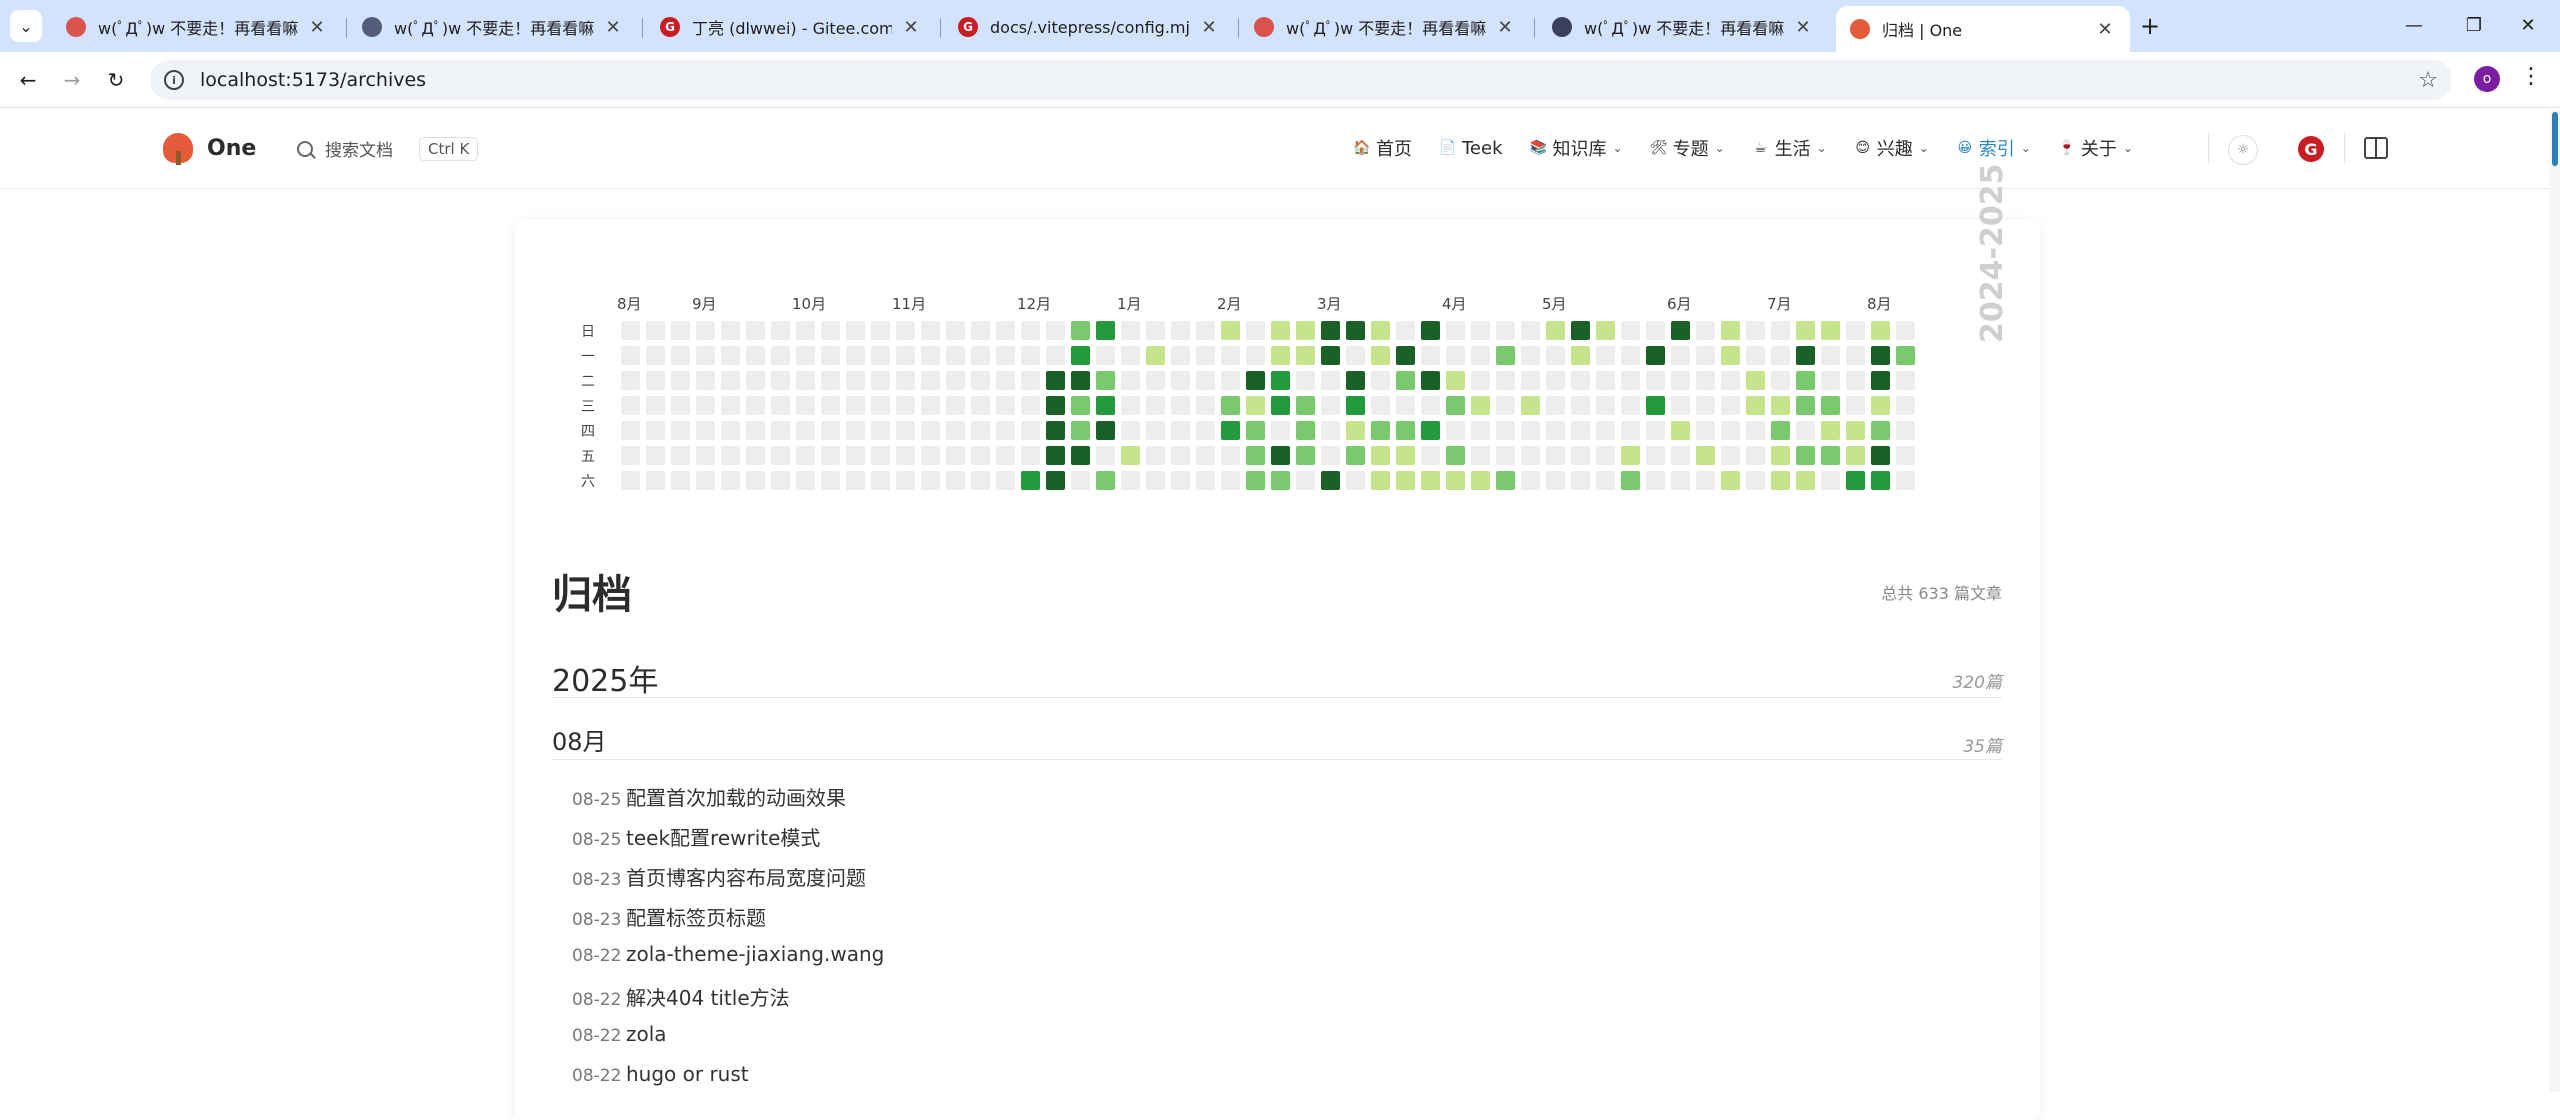 The width and height of the screenshot is (2560, 1120). What do you see at coordinates (174, 80) in the screenshot?
I see `site-info-icon: i` at bounding box center [174, 80].